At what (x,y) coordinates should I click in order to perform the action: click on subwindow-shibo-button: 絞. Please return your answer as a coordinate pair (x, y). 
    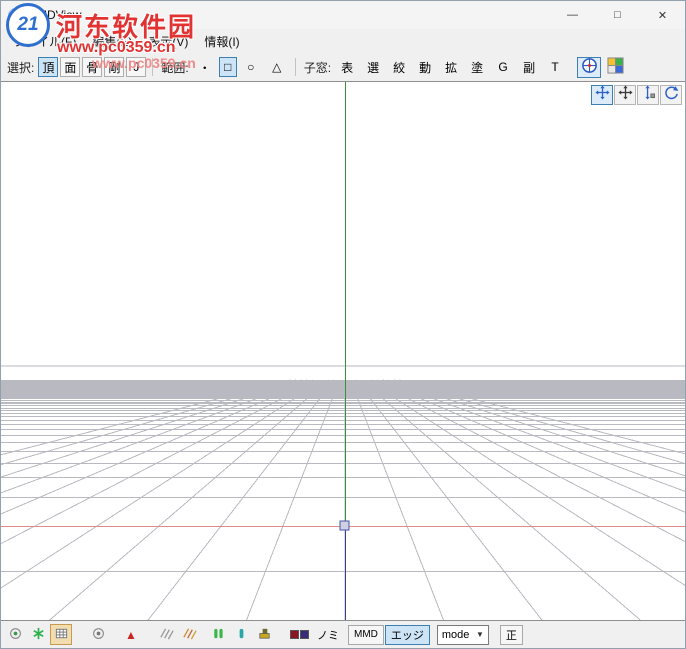
    Looking at the image, I should click on (399, 67).